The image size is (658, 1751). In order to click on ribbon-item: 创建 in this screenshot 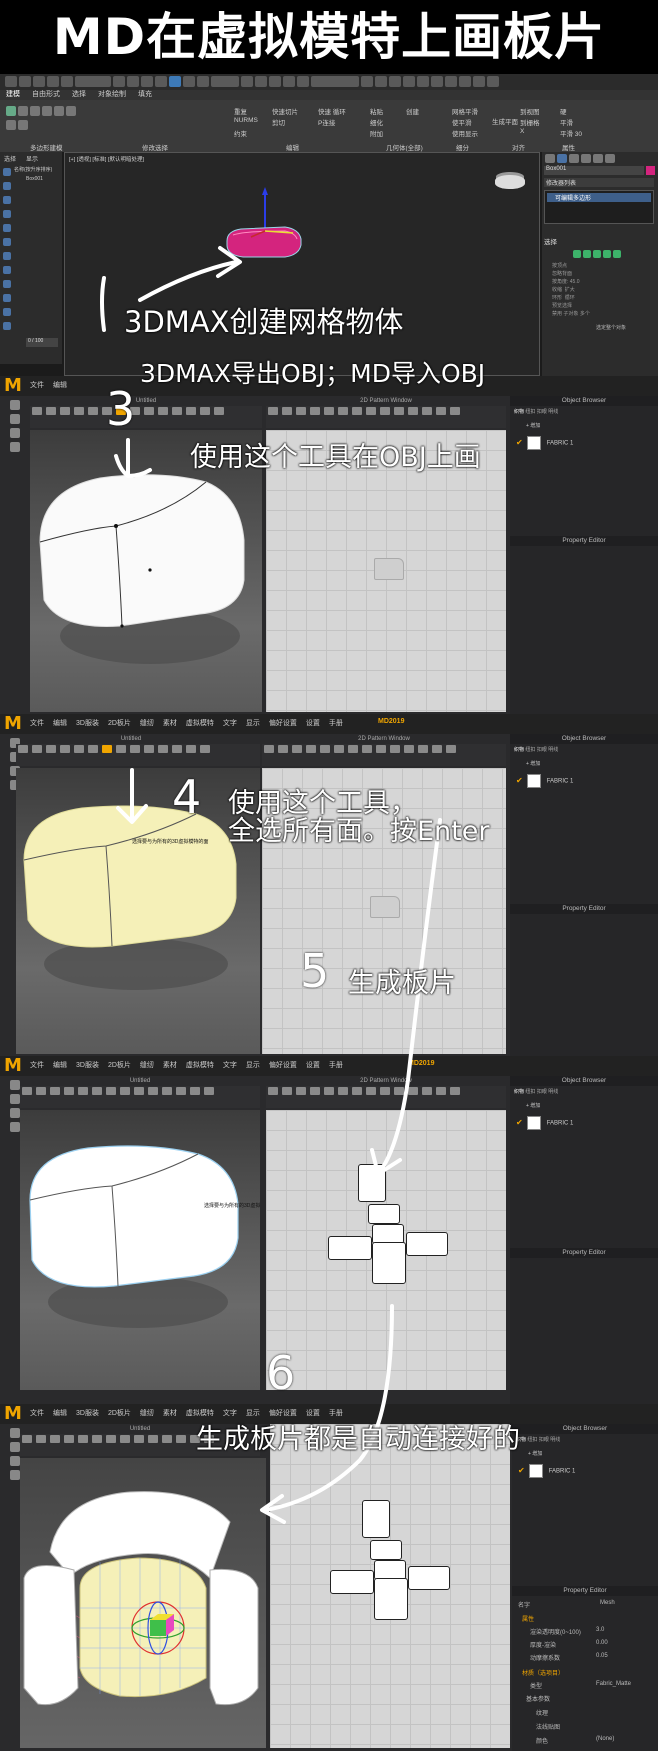, I will do `click(412, 111)`.